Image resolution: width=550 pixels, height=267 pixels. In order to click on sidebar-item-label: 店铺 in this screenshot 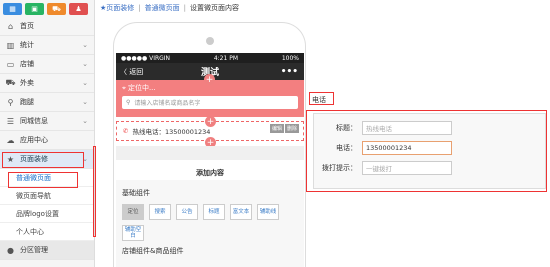, I will do `click(27, 64)`.